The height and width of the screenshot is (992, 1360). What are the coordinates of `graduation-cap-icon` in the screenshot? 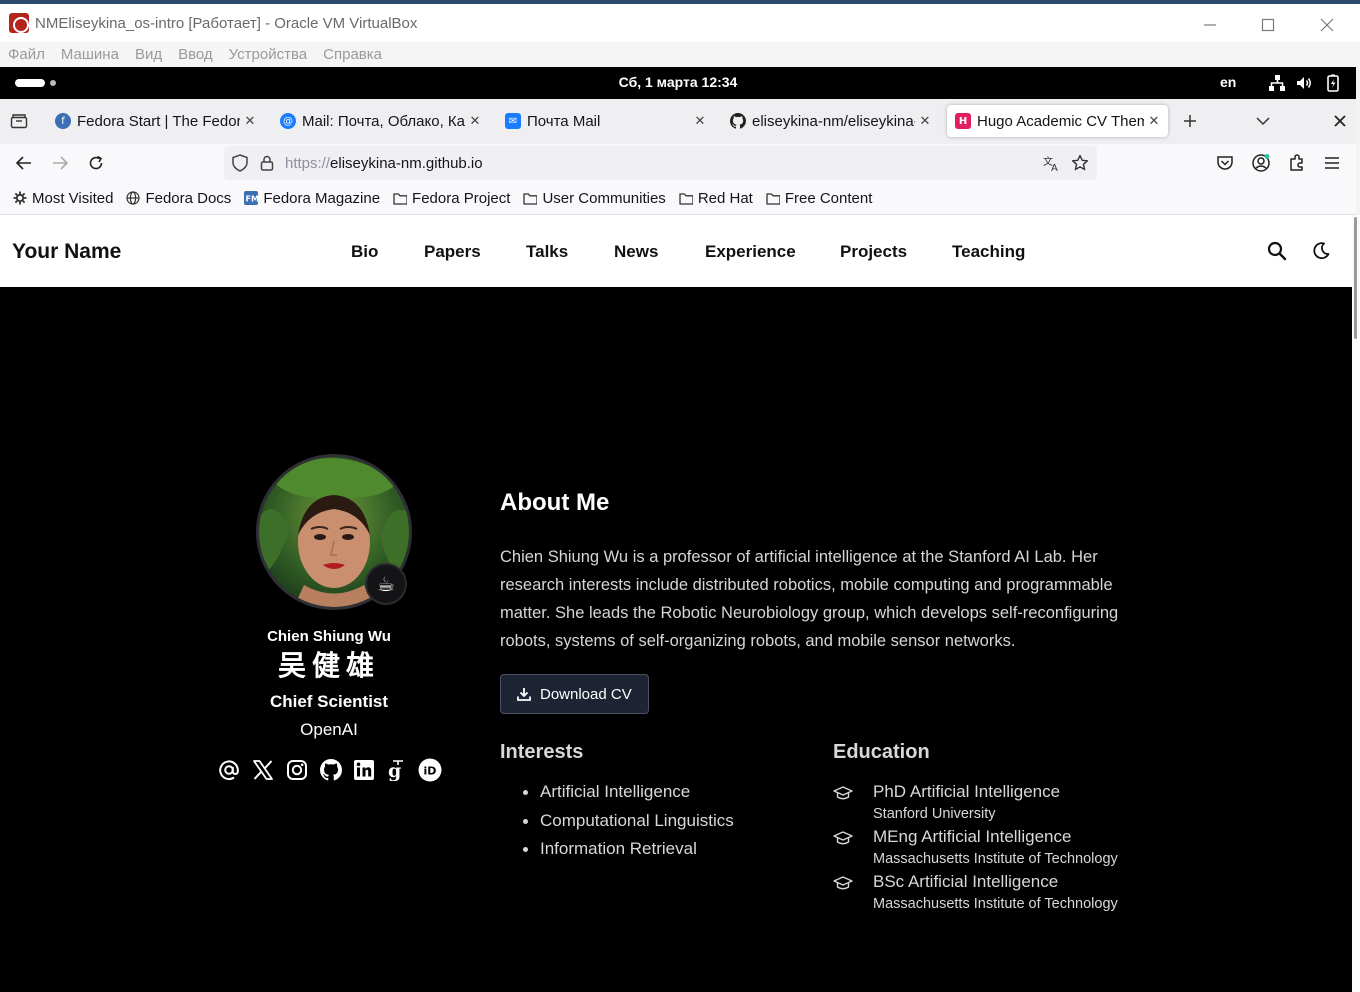 It's located at (843, 883).